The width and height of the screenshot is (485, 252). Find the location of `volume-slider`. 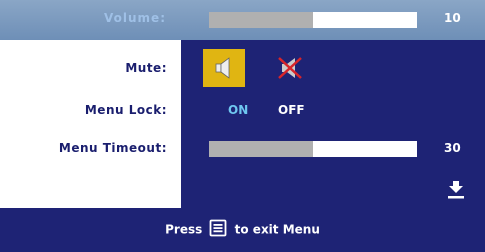

volume-slider is located at coordinates (313, 20).